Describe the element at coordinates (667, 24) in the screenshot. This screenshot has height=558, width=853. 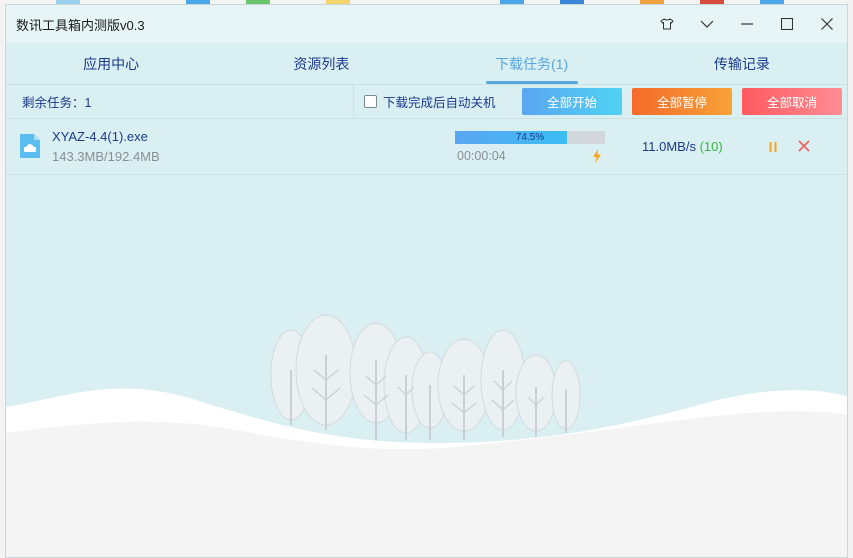
I see `tshirt-icon` at that location.